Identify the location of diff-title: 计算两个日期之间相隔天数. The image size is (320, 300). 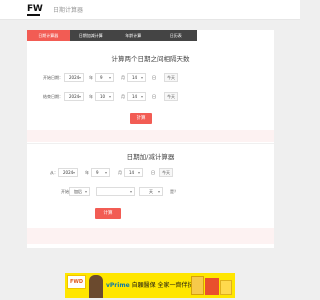
(150, 59).